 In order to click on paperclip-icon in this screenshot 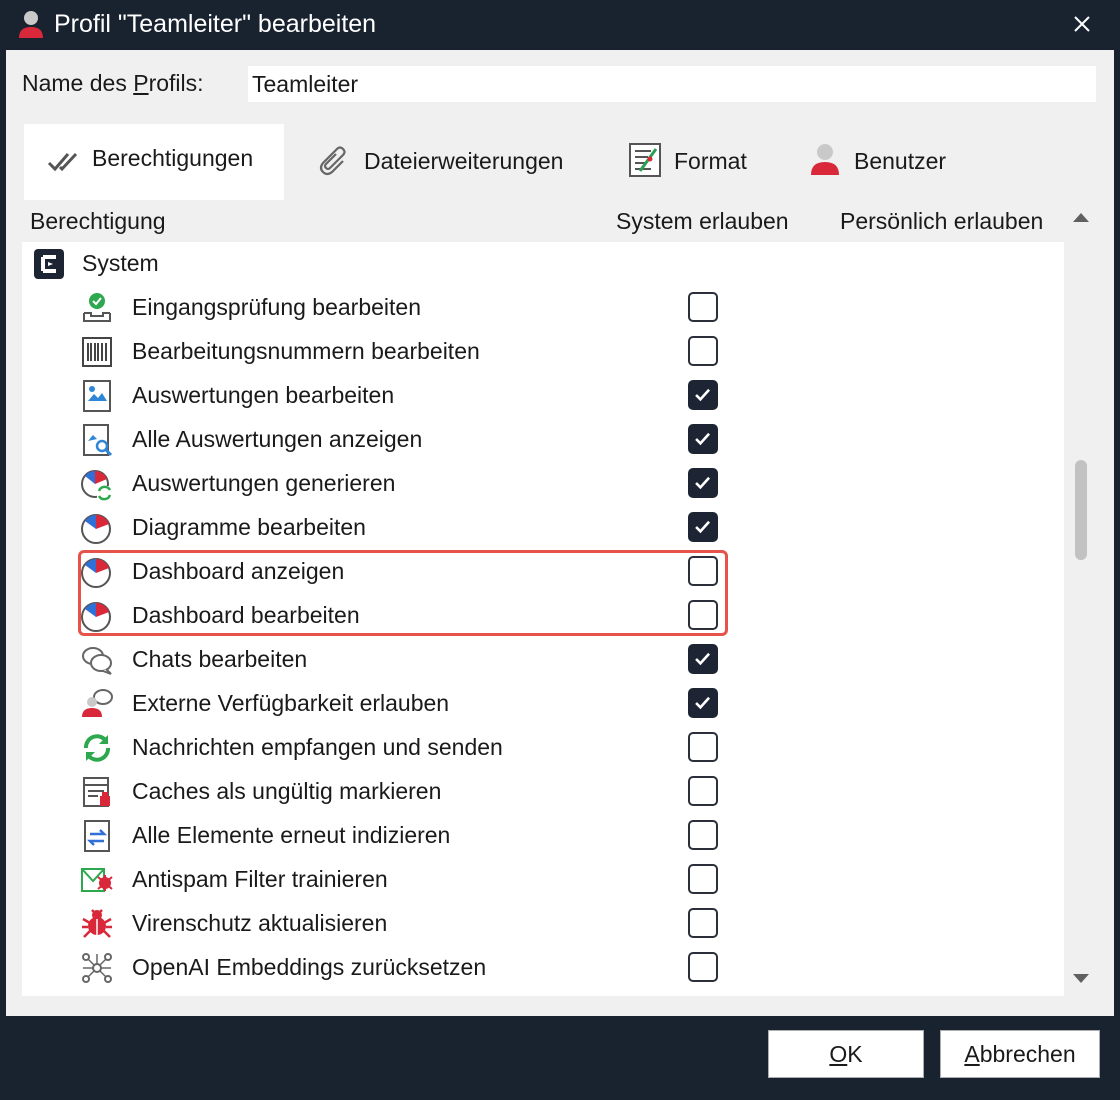, I will do `click(332, 161)`.